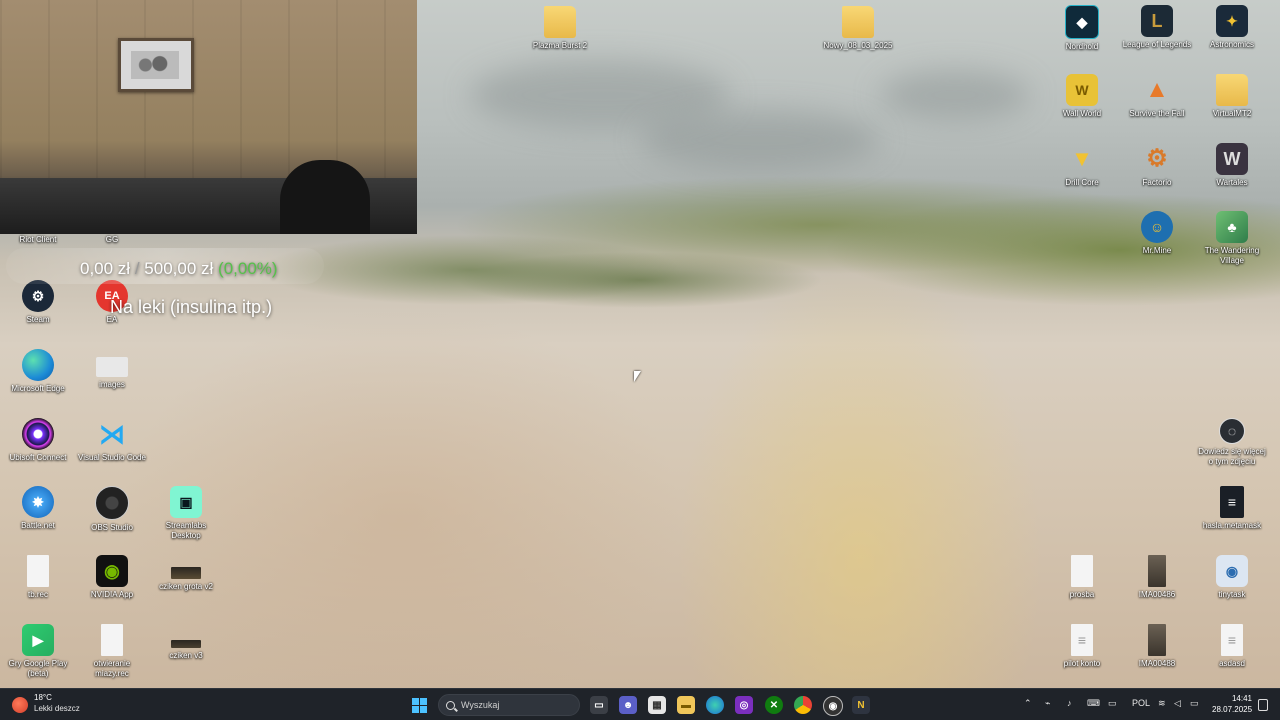 The image size is (1280, 720). What do you see at coordinates (744, 705) in the screenshot?
I see `camera-app-icon: ◎` at bounding box center [744, 705].